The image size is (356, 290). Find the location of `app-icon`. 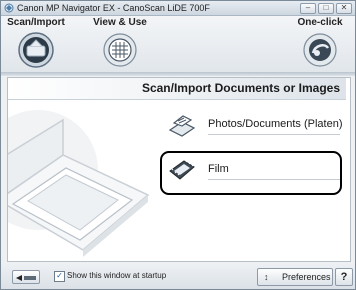

app-icon is located at coordinates (9, 8).